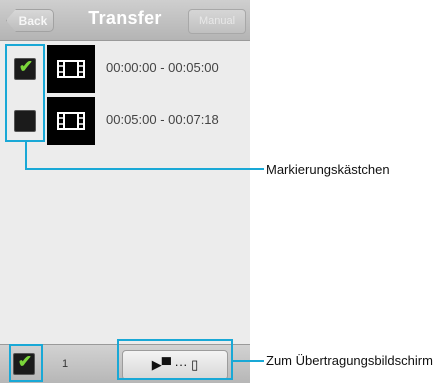  Describe the element at coordinates (30, 20) in the screenshot. I see `back-button: Back` at that location.